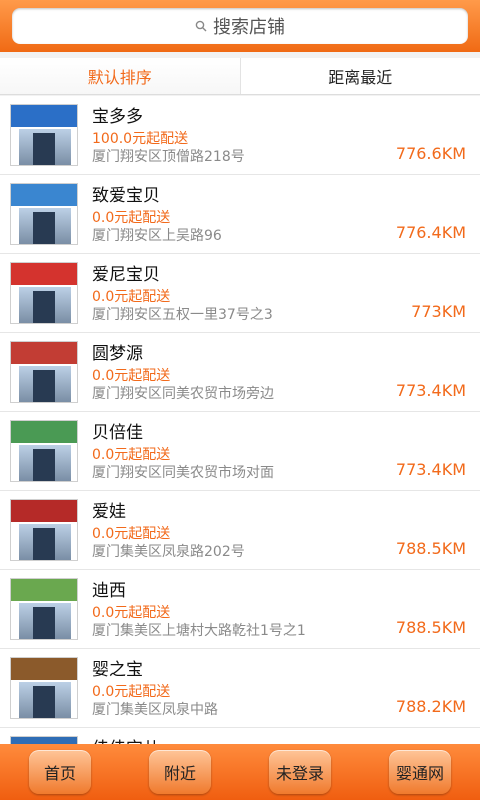  Describe the element at coordinates (117, 117) in the screenshot. I see `store-name: 宝多多` at that location.